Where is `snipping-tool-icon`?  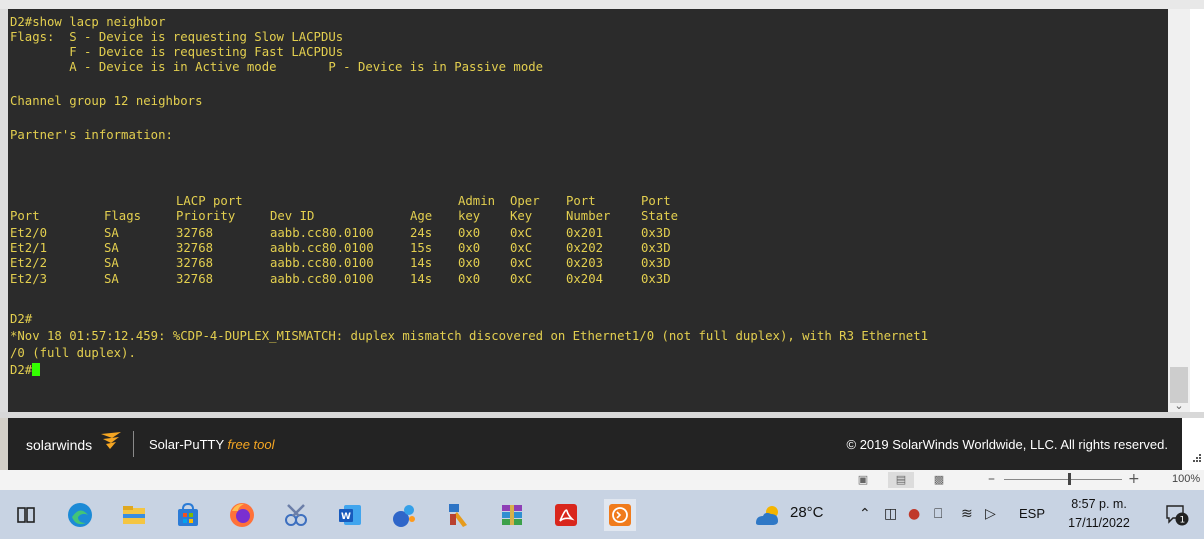
snipping-tool-icon is located at coordinates (296, 515).